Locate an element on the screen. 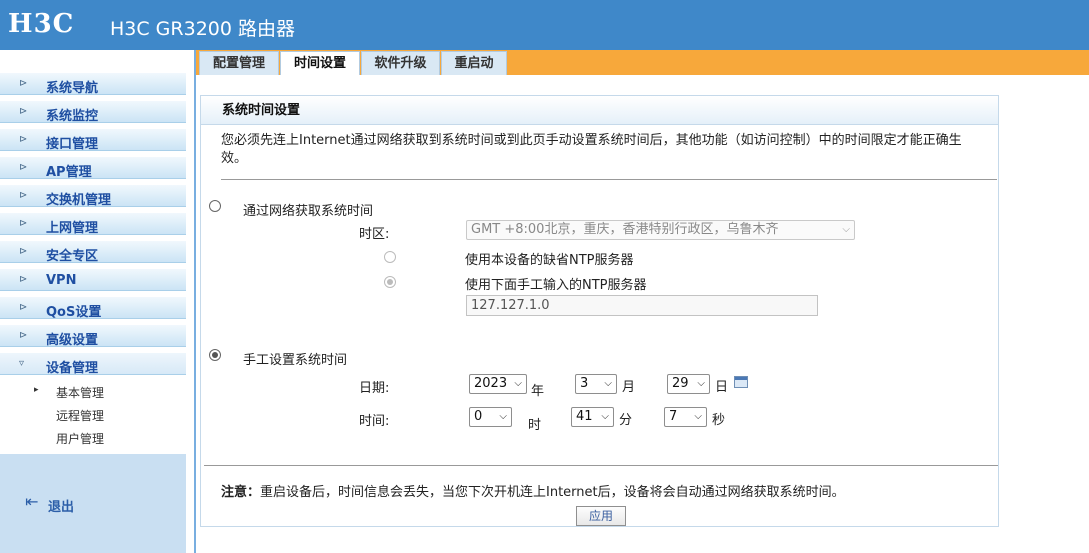 The width and height of the screenshot is (1089, 553). tab-time: 时间设置 is located at coordinates (320, 63).